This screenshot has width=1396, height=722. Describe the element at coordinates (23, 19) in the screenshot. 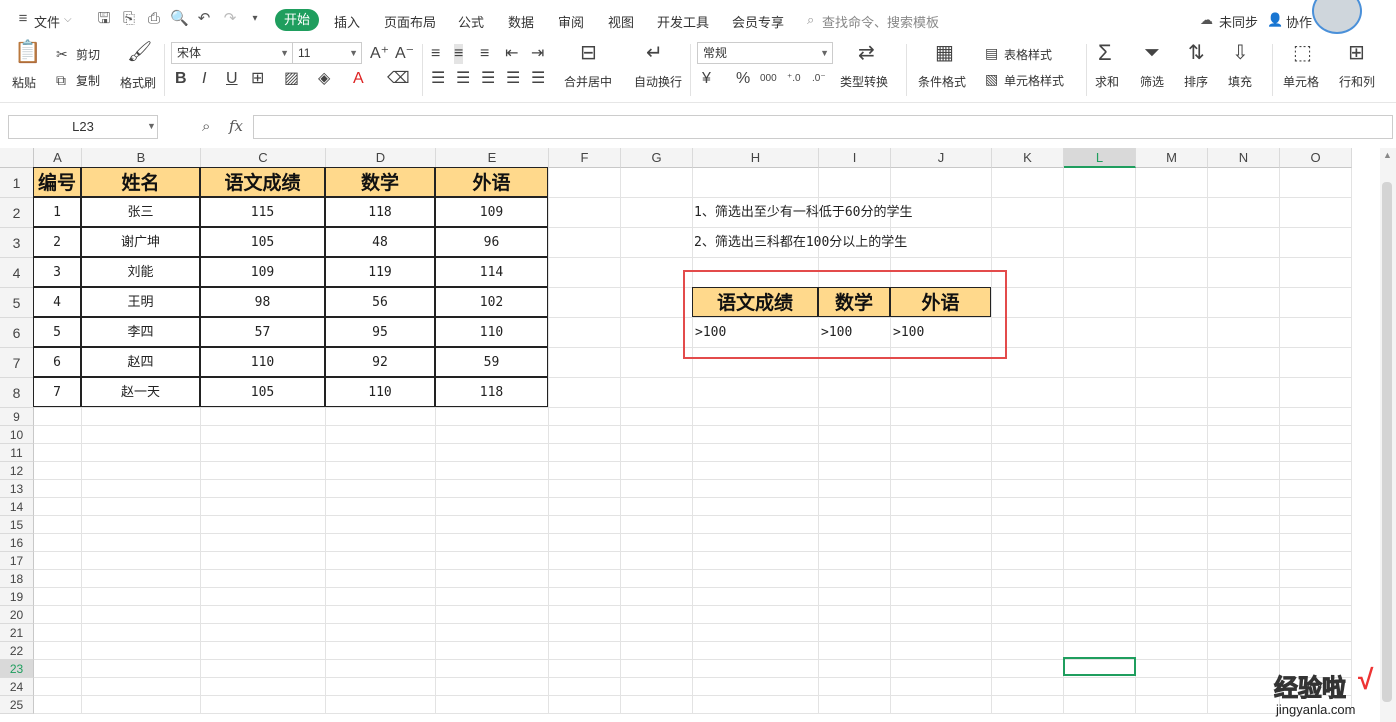

I see `hamburger-menu-icon: ≡` at that location.